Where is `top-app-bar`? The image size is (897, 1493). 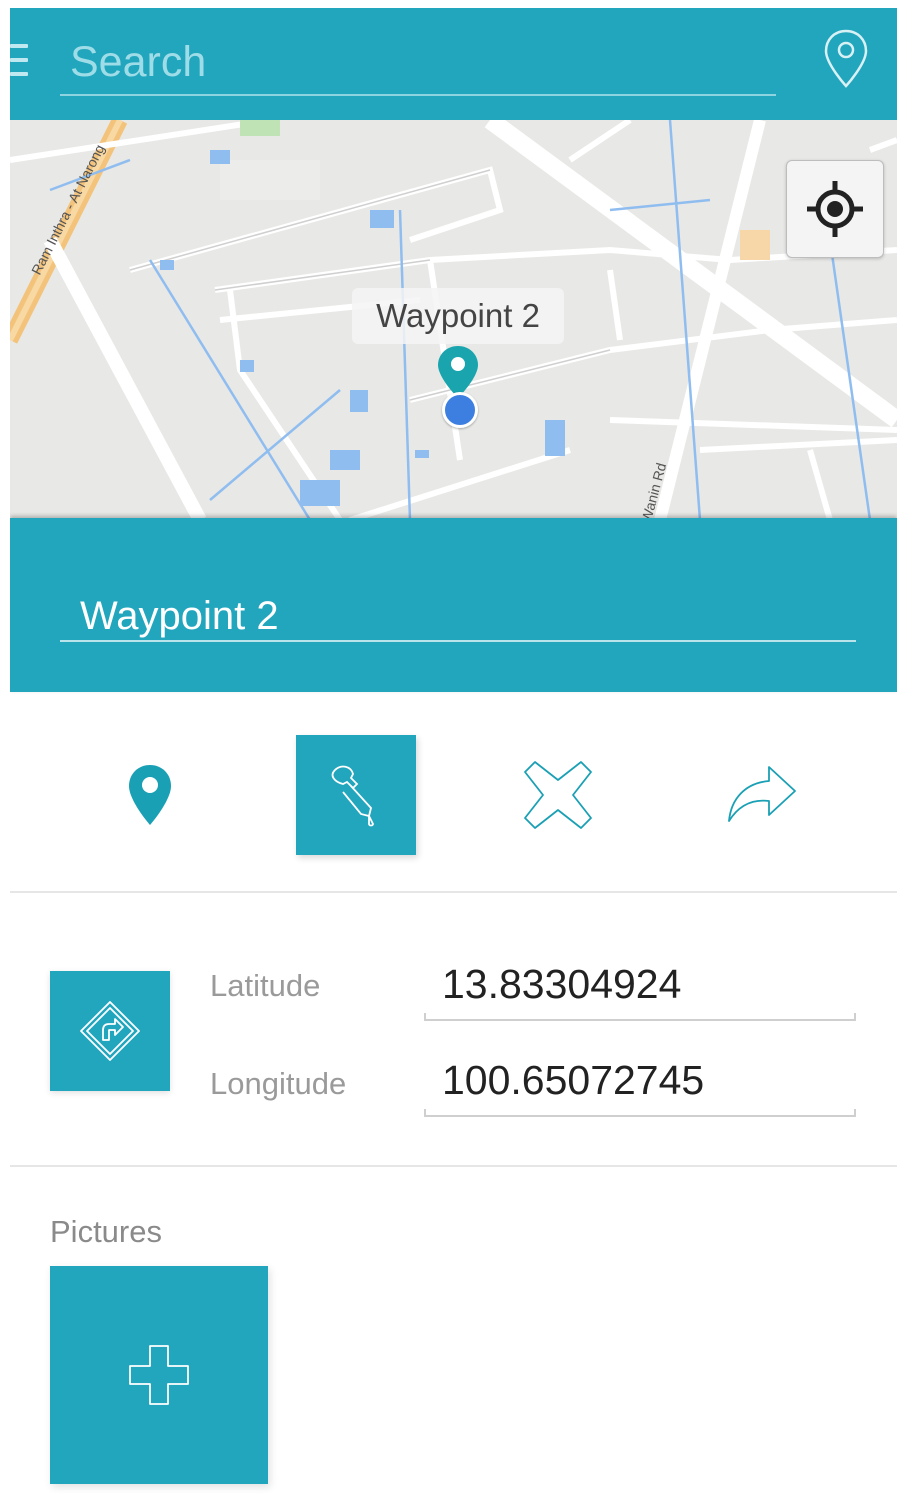 top-app-bar is located at coordinates (453, 64).